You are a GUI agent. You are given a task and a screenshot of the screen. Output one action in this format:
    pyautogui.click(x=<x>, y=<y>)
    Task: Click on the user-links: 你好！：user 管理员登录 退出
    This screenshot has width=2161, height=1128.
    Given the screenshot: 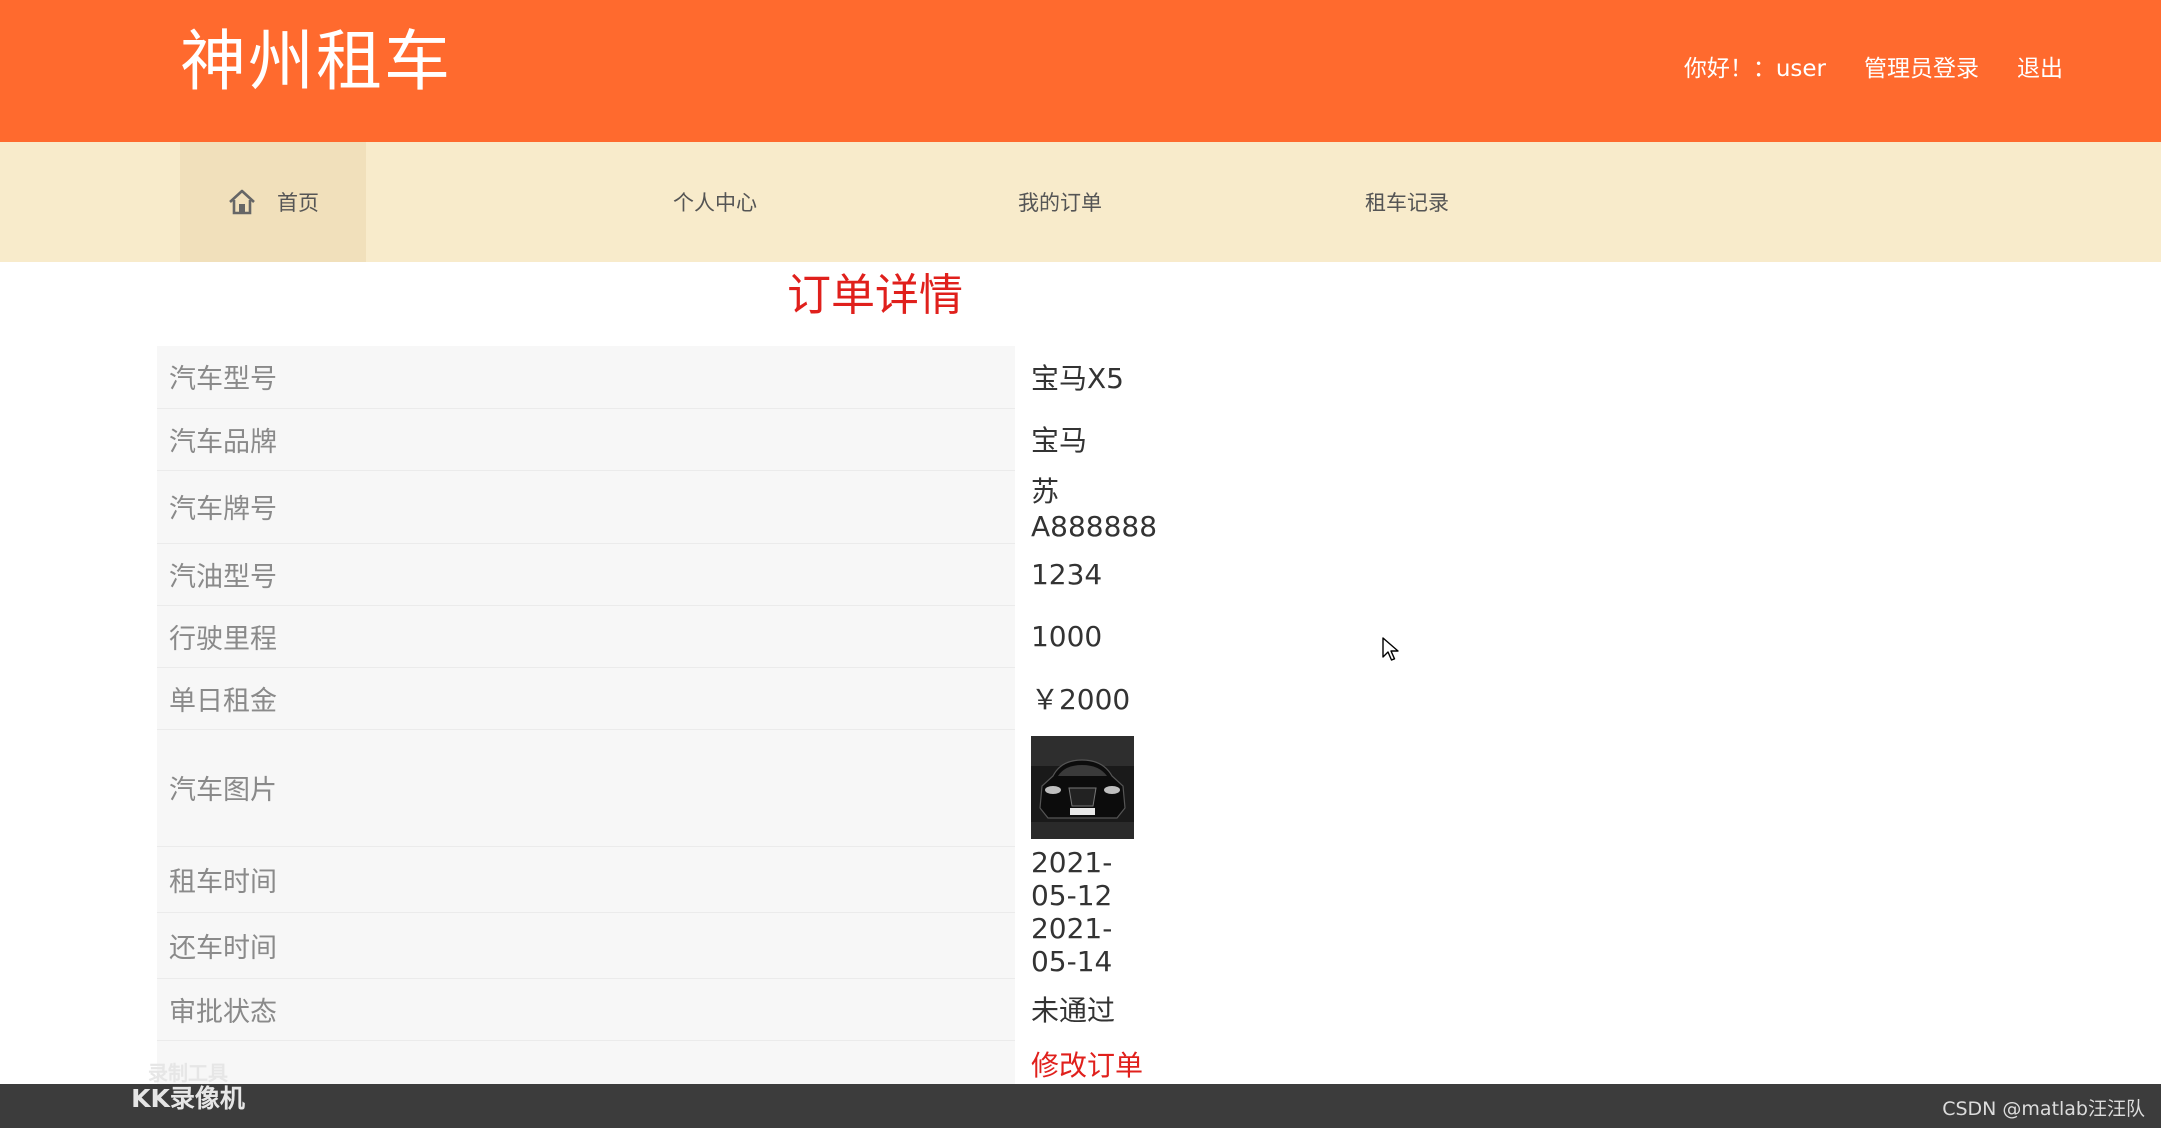 What is the action you would take?
    pyautogui.click(x=1873, y=66)
    